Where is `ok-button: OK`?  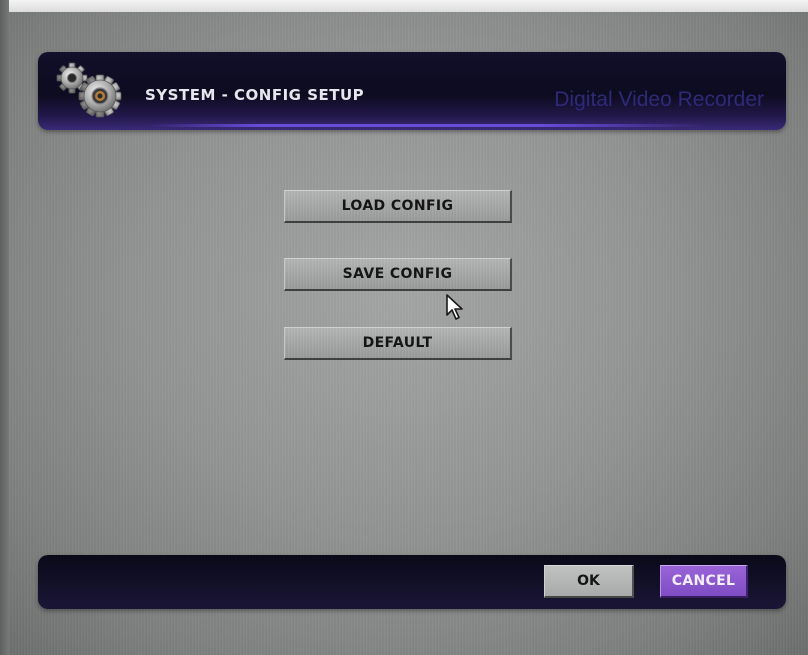
ok-button: OK is located at coordinates (589, 581).